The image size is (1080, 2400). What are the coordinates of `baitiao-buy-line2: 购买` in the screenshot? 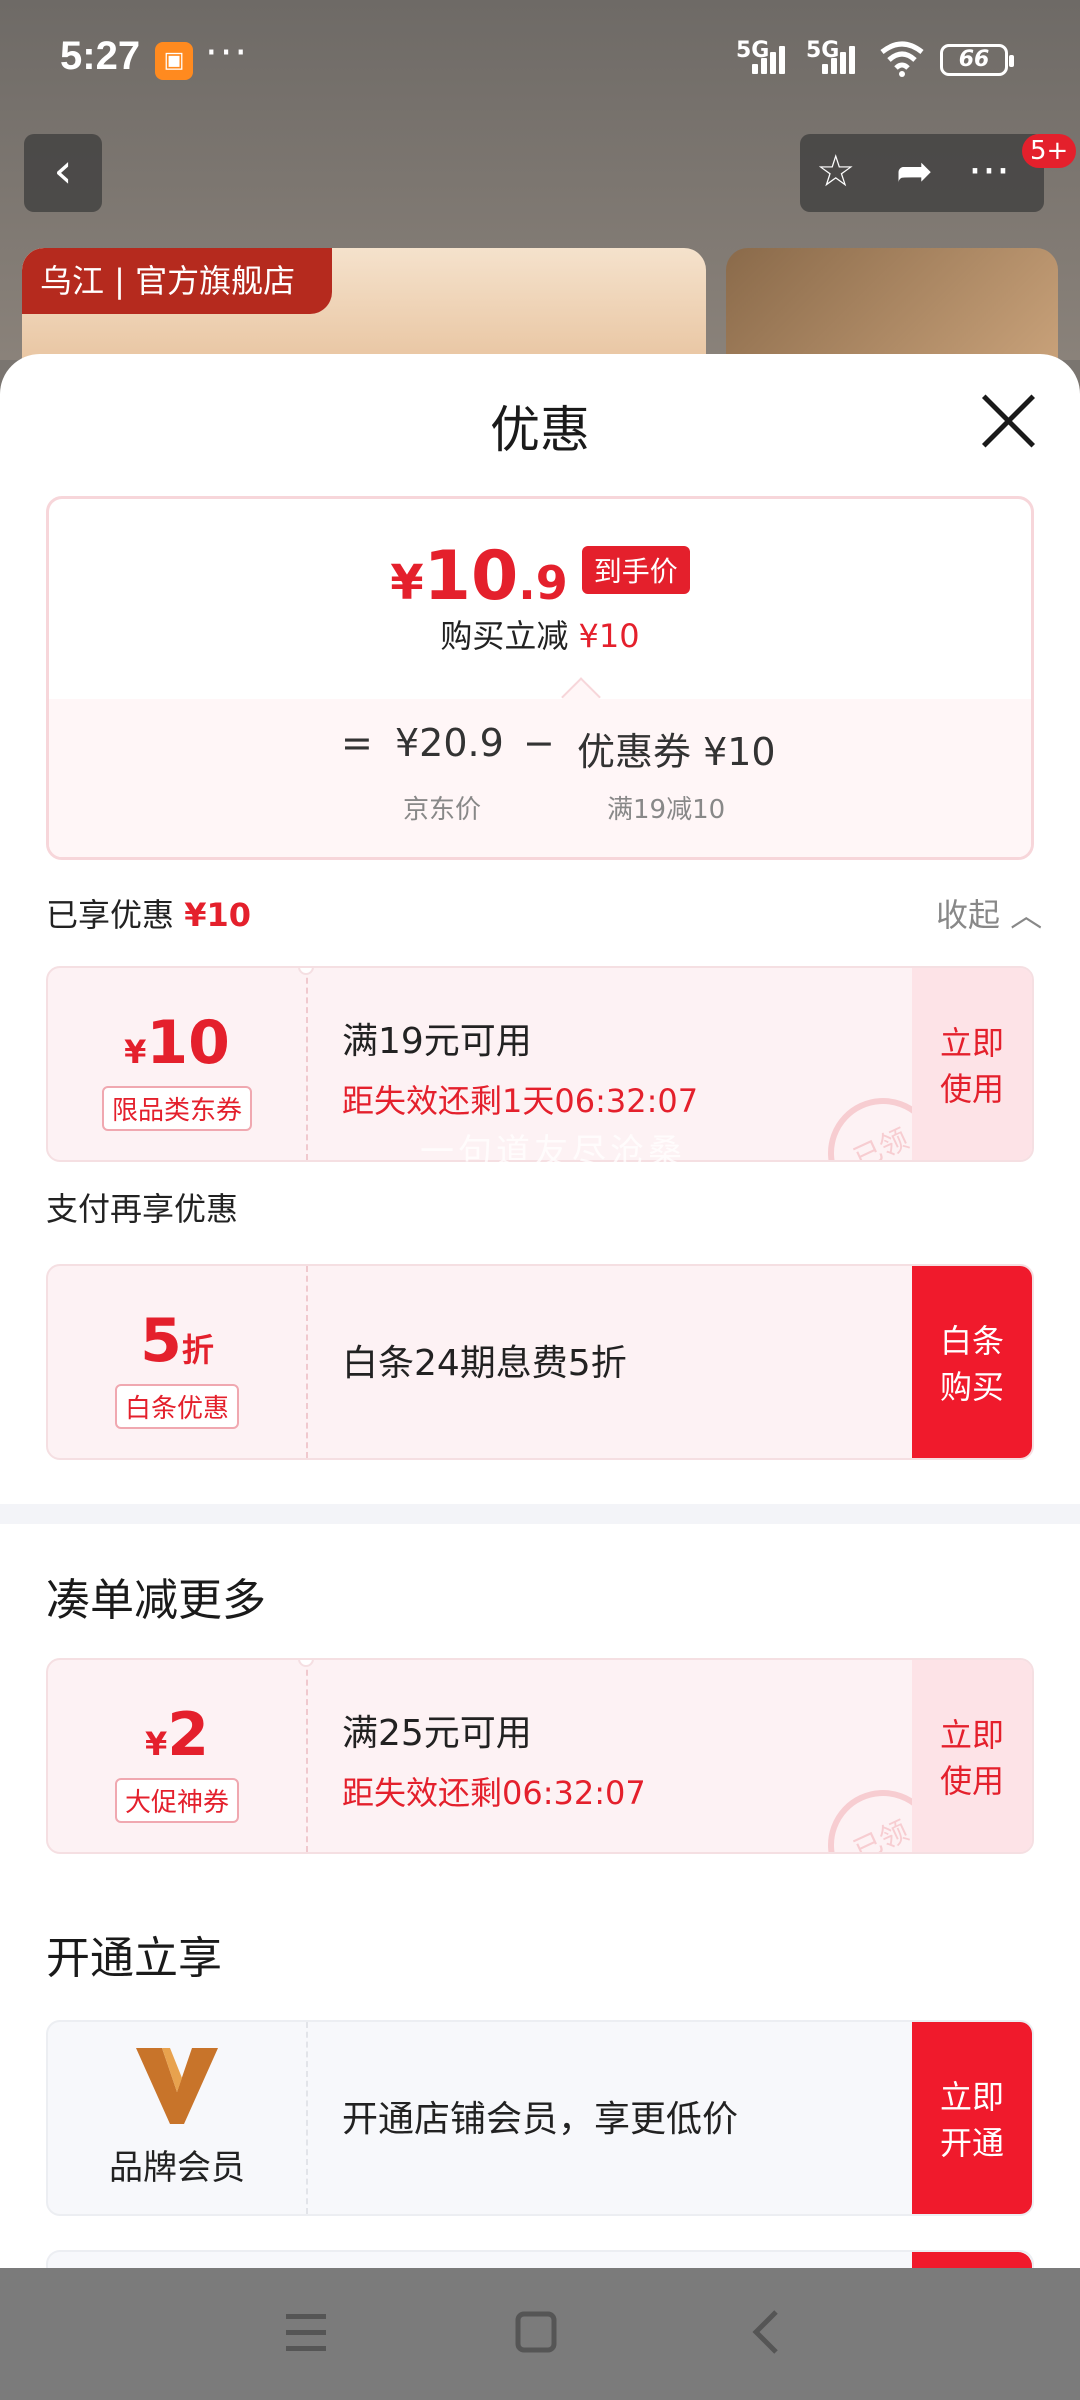 It's located at (971, 1387).